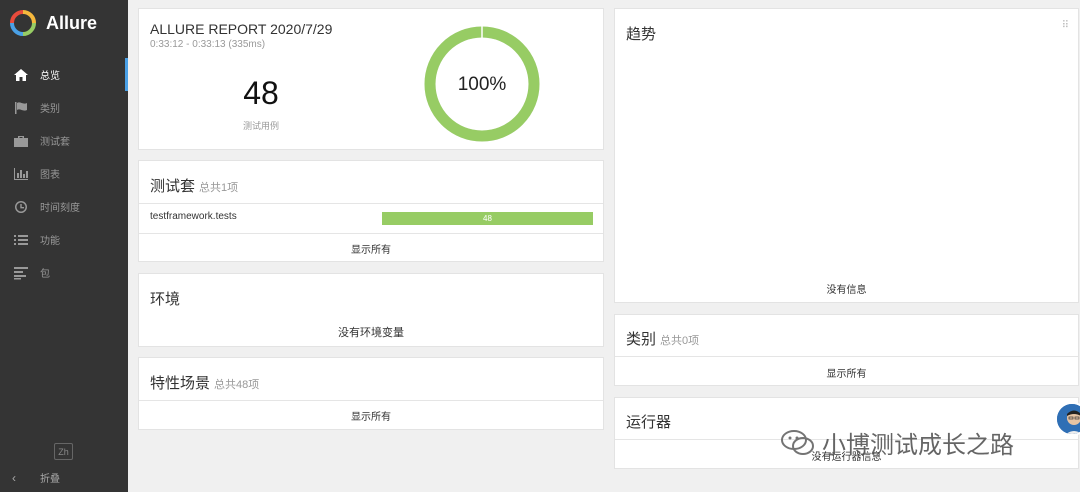 This screenshot has width=1080, height=492. What do you see at coordinates (14, 477) in the screenshot?
I see `chevron-left-icon: ‹` at bounding box center [14, 477].